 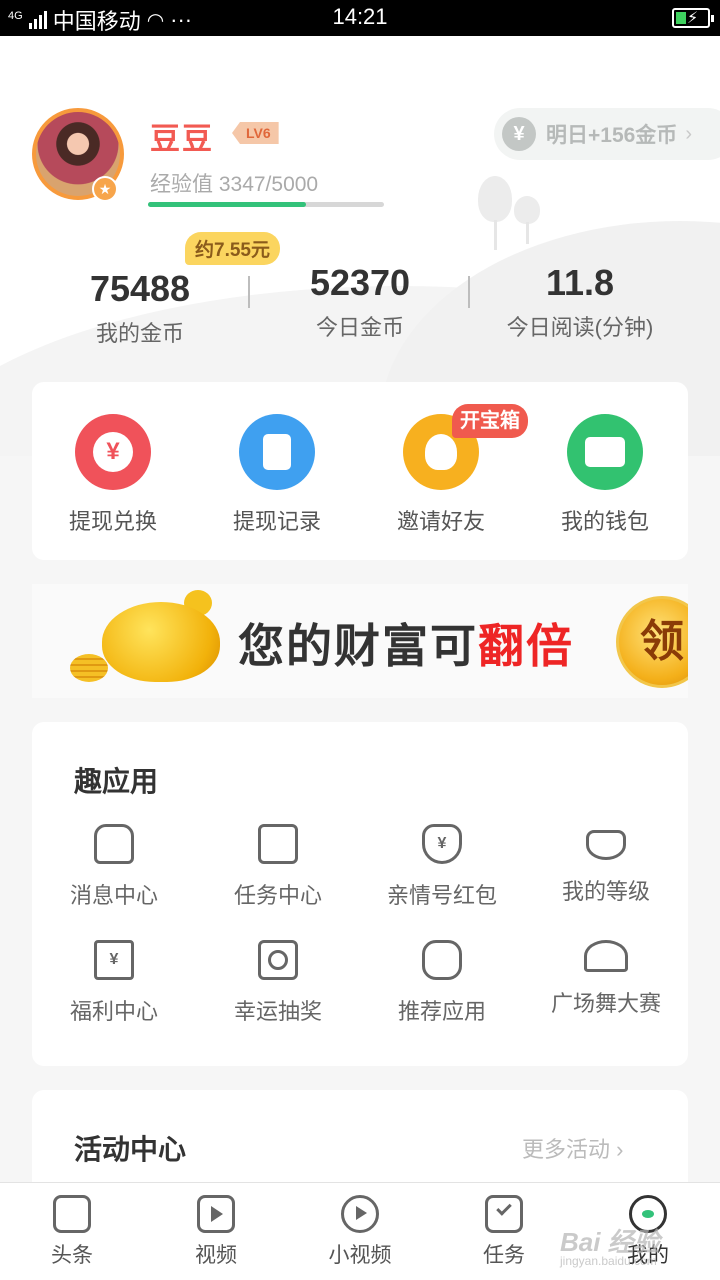 I want to click on app-label: 幸运抽奖, so click(x=277, y=1011).